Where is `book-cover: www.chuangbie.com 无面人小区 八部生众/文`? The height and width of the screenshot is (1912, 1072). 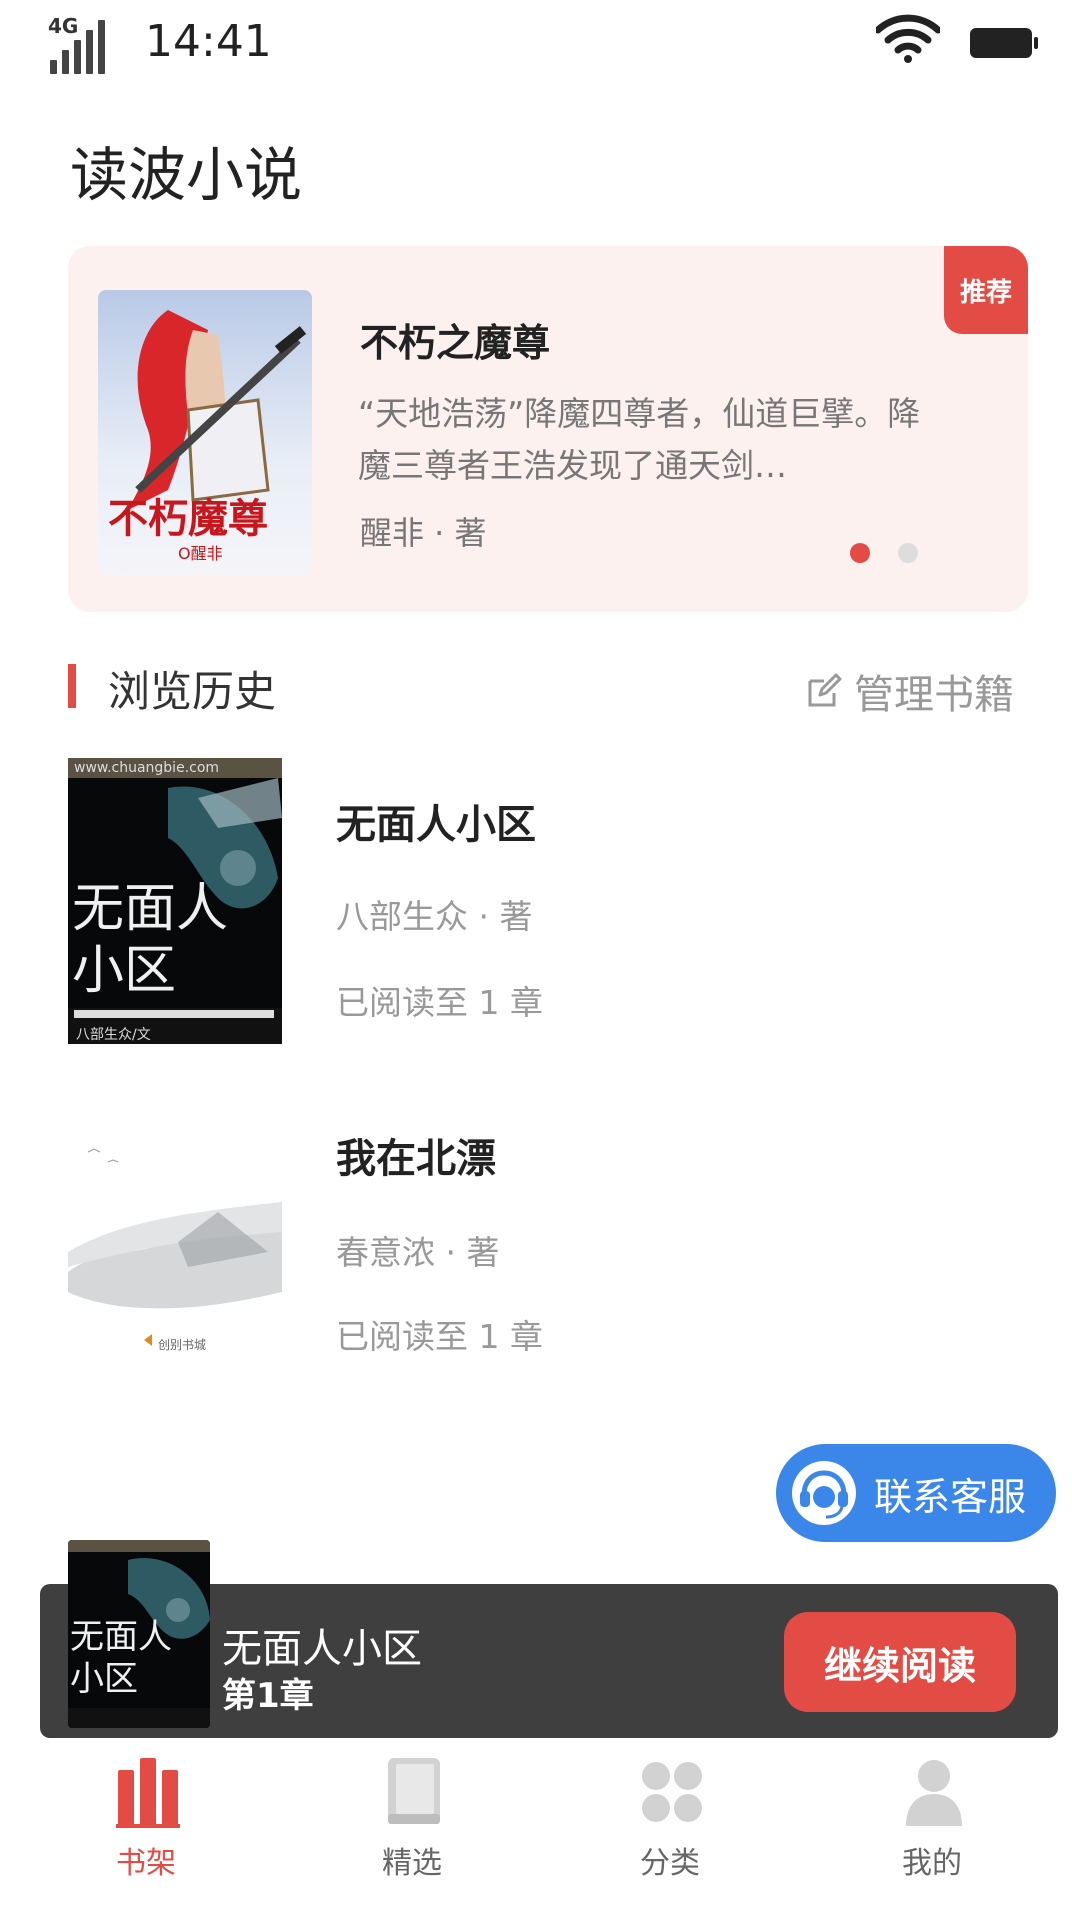 book-cover: www.chuangbie.com 无面人小区 八部生众/文 is located at coordinates (175, 901).